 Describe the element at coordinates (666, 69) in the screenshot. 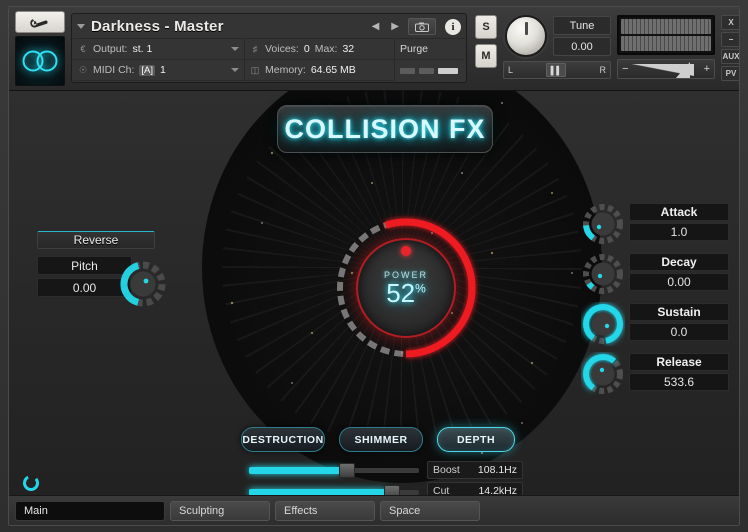

I see `volume-slider: − +` at that location.